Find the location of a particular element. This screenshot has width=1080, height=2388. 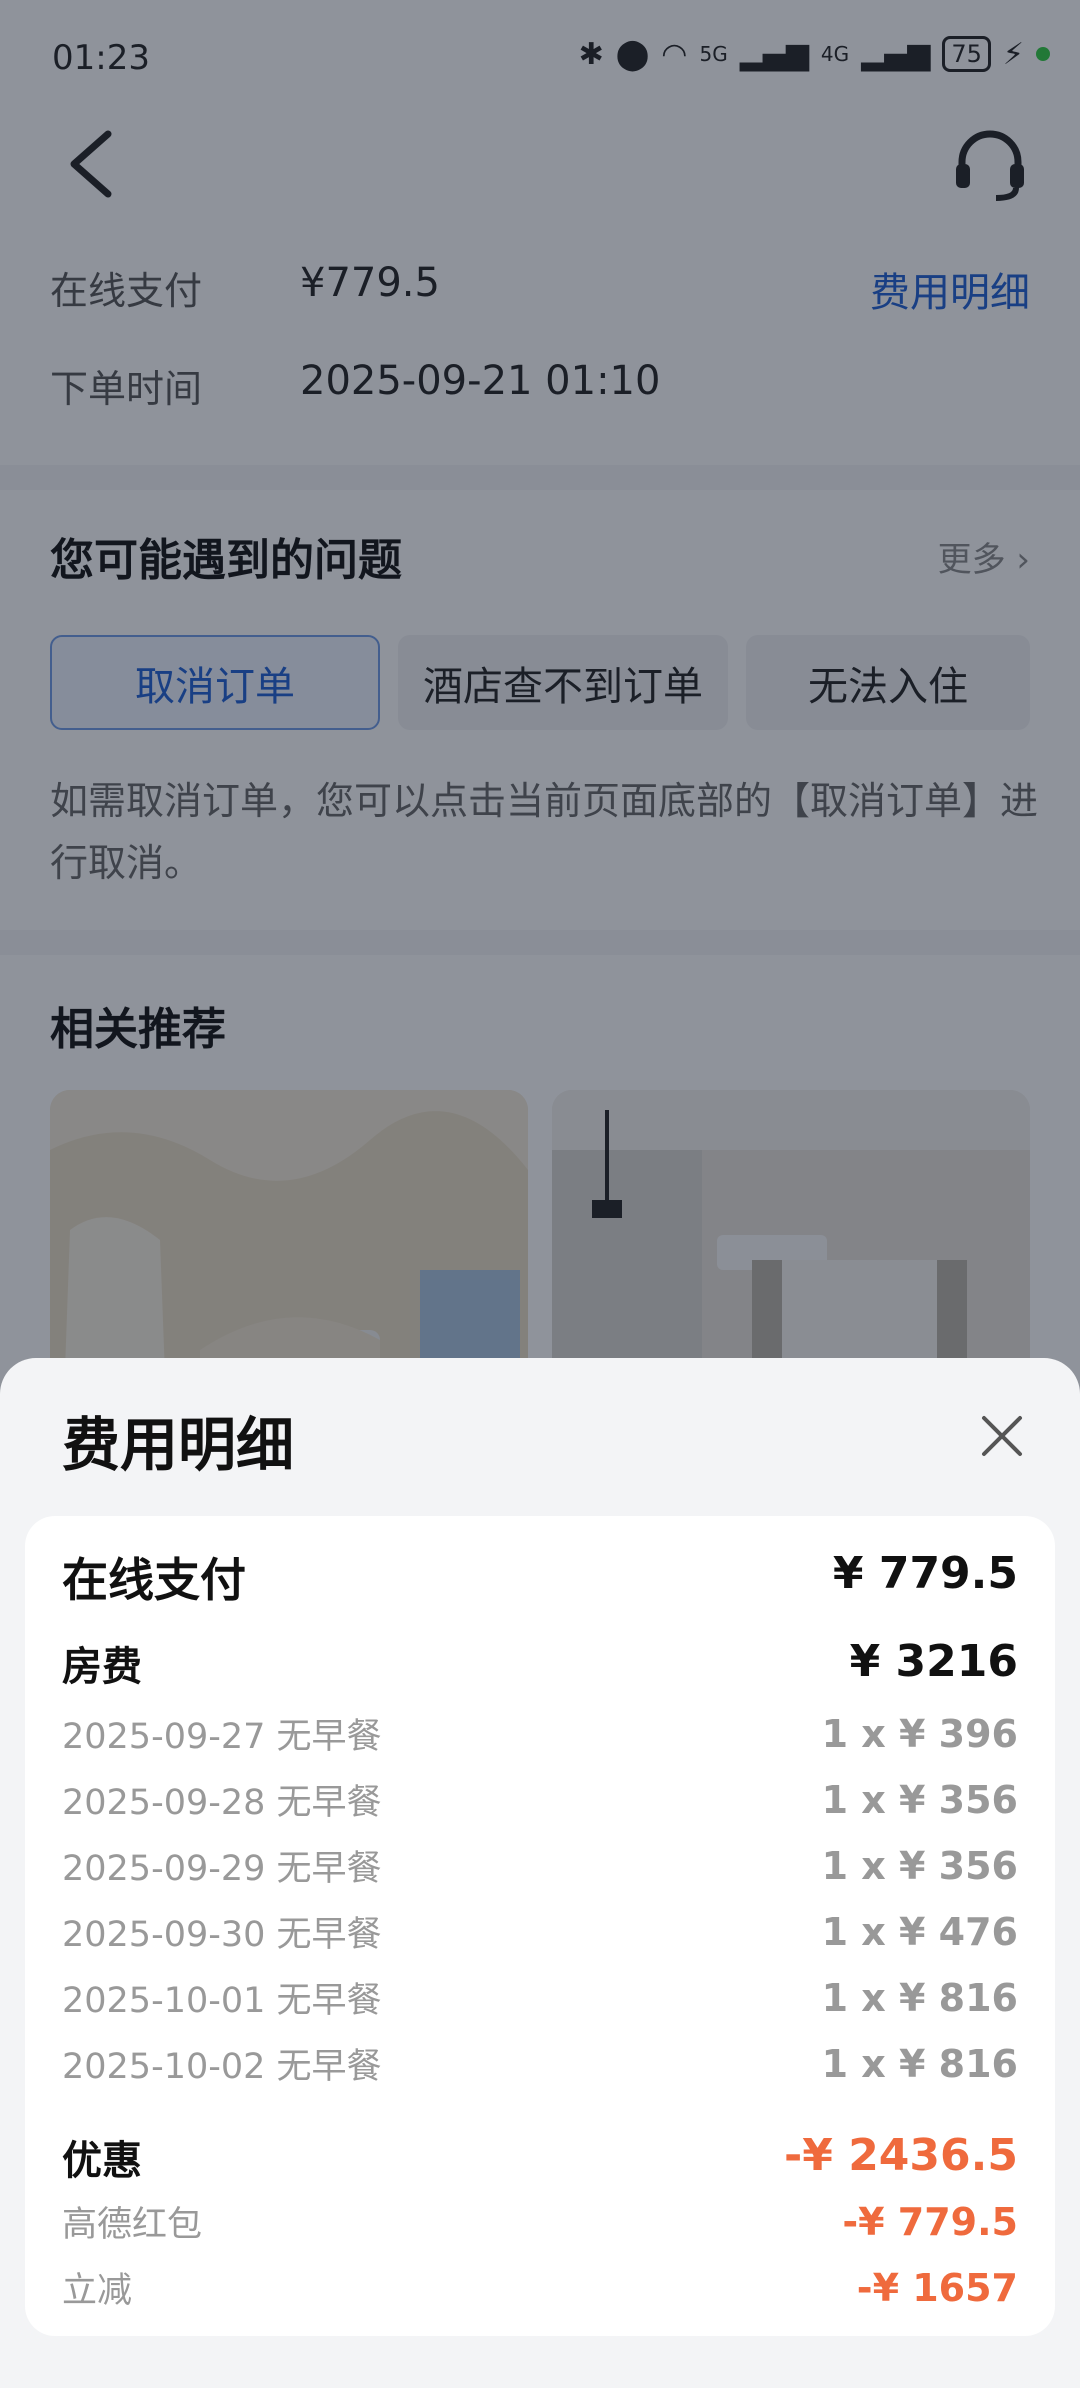

discount-label: 优惠 is located at coordinates (102, 2161).